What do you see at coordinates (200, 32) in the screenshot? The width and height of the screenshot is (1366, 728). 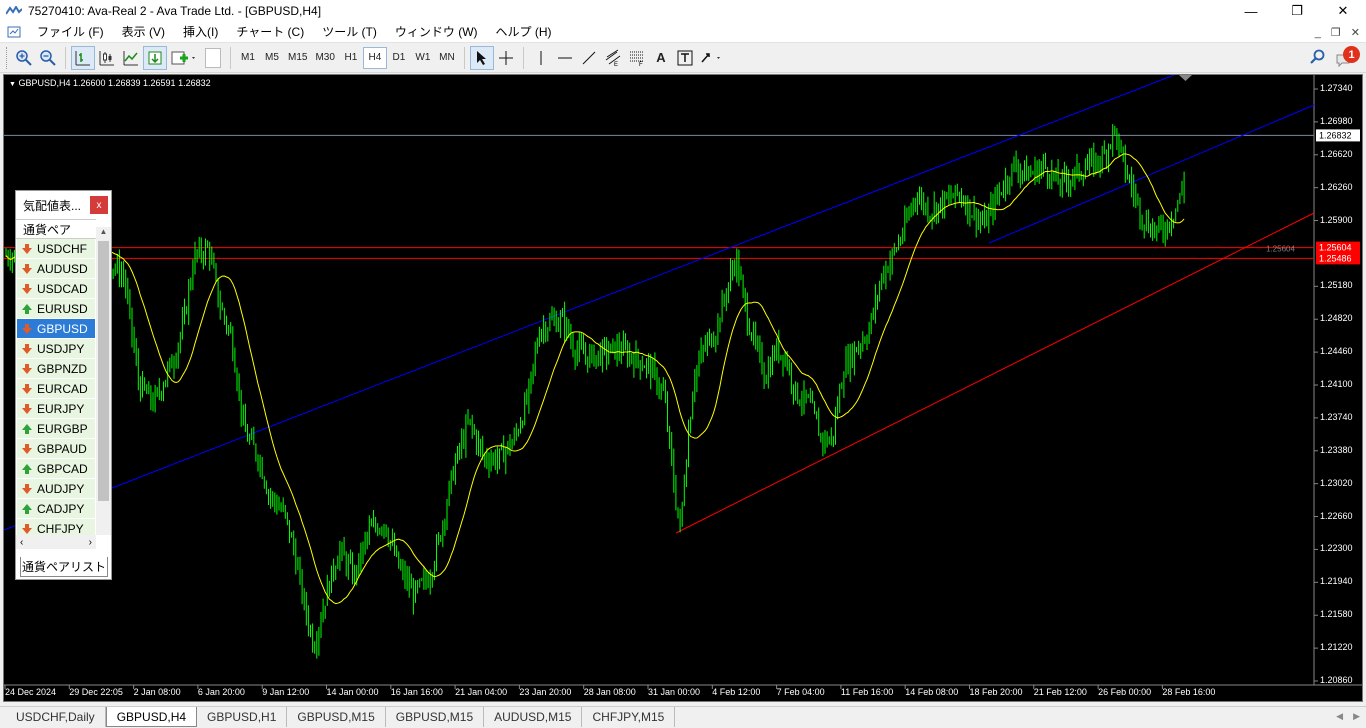 I see `menu-insert: 挿入(I)` at bounding box center [200, 32].